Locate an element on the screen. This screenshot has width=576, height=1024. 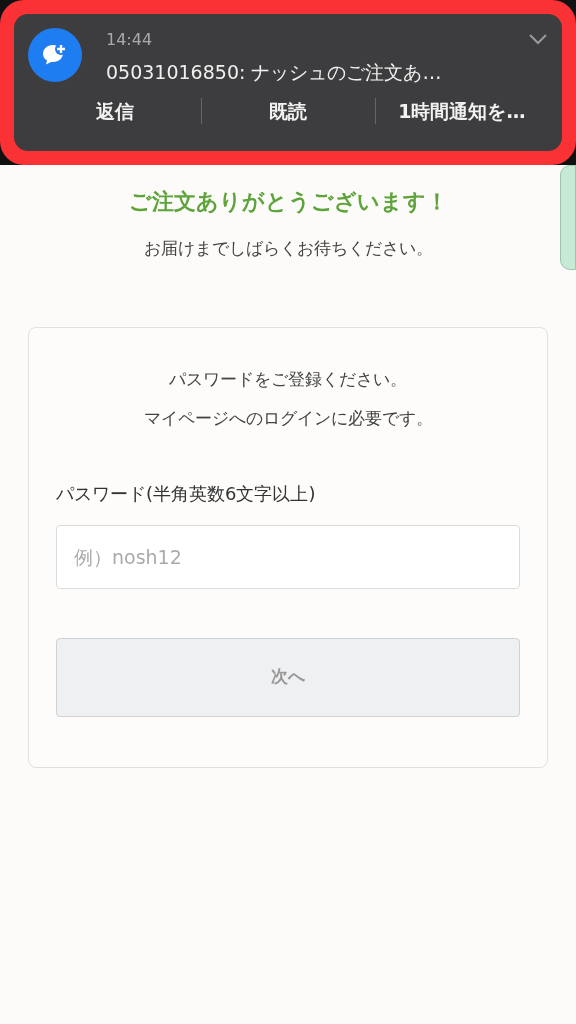
notification-action: 返信 is located at coordinates (115, 110).